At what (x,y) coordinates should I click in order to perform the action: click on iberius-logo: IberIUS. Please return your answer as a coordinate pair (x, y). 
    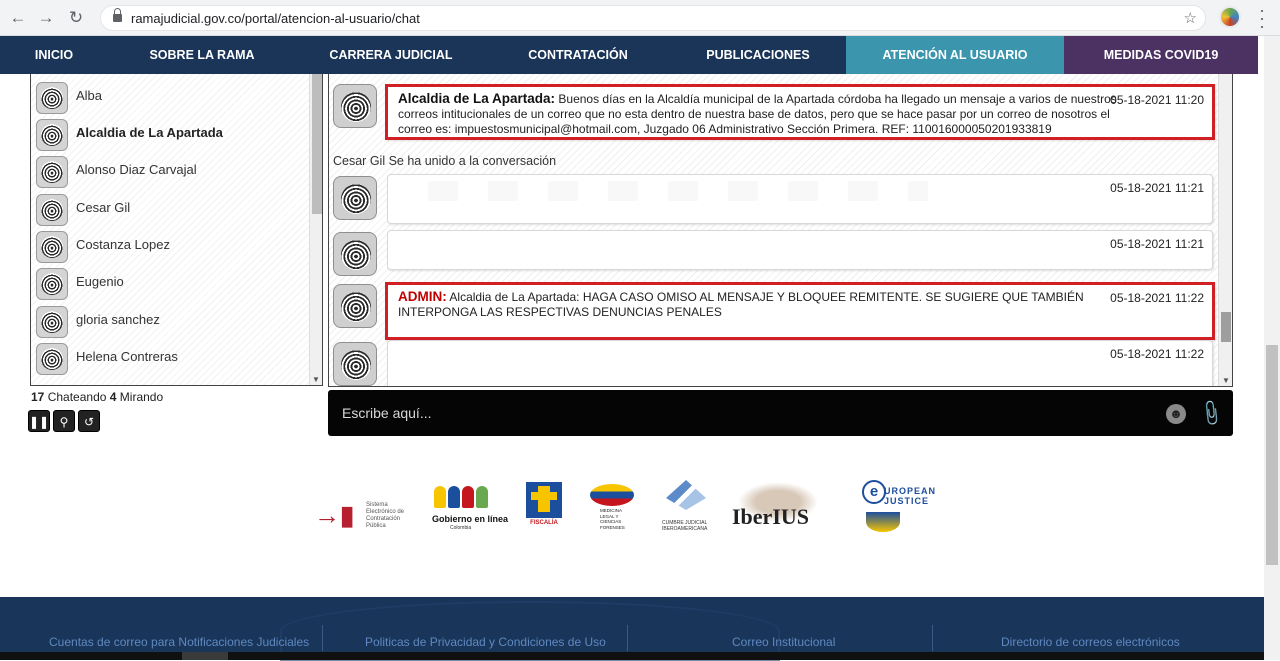
    Looking at the image, I should click on (776, 508).